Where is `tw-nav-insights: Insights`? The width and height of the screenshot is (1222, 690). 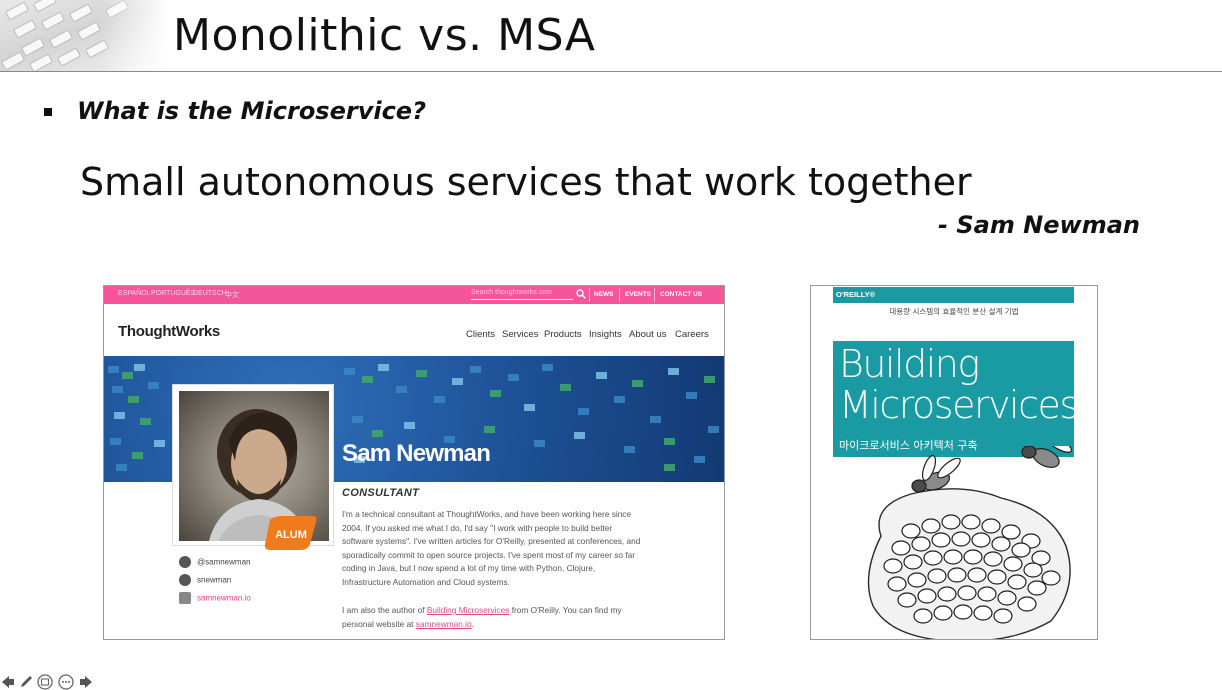 tw-nav-insights: Insights is located at coordinates (605, 334).